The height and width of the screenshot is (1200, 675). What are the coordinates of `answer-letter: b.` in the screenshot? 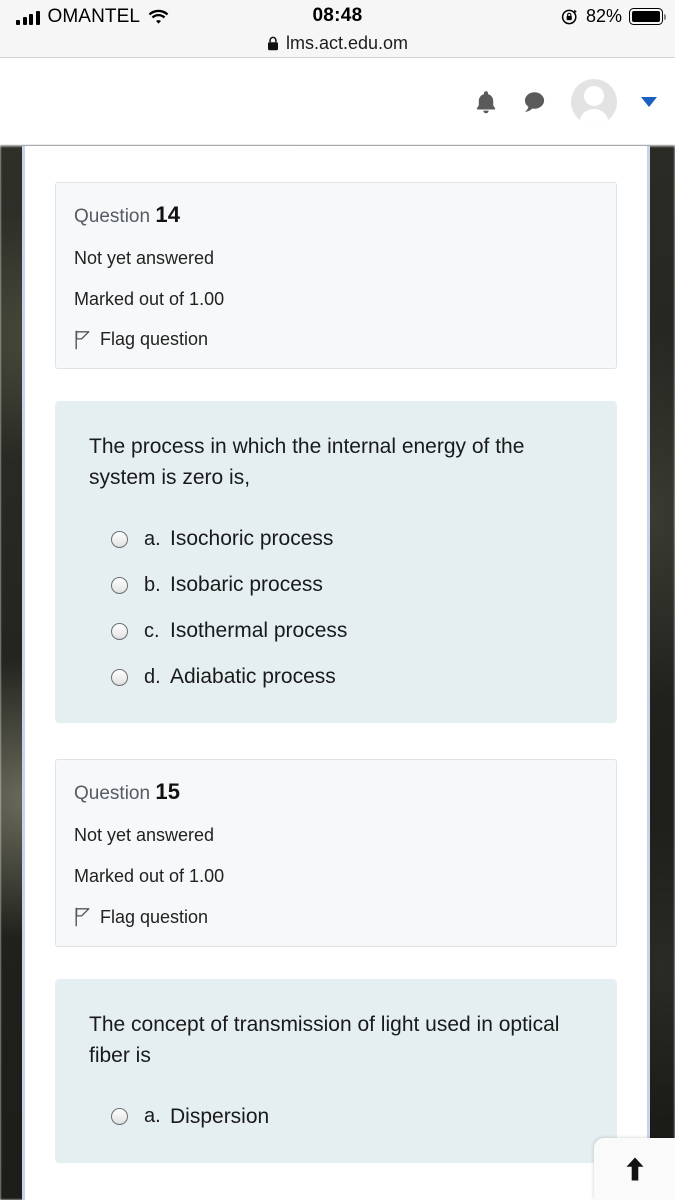 It's located at (152, 584).